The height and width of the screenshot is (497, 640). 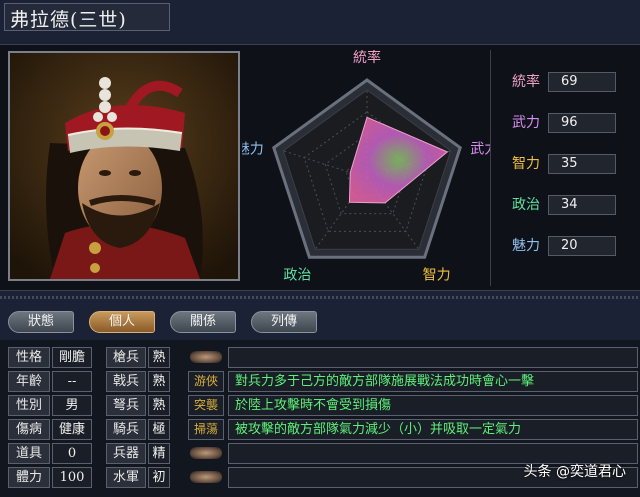 What do you see at coordinates (72, 405) in the screenshot?
I see `personal-value: 男` at bounding box center [72, 405].